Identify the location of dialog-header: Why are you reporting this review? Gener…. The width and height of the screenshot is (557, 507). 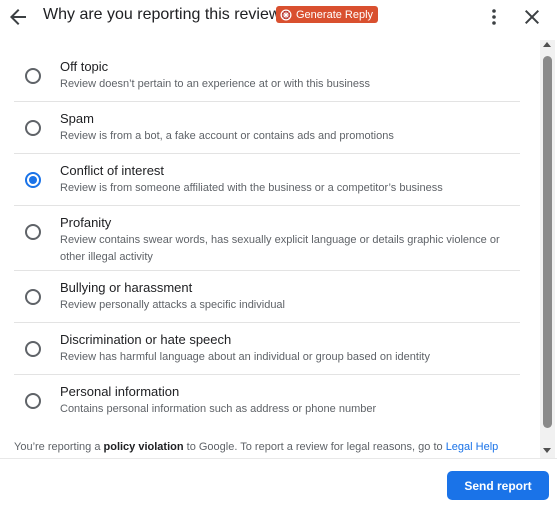
(278, 17).